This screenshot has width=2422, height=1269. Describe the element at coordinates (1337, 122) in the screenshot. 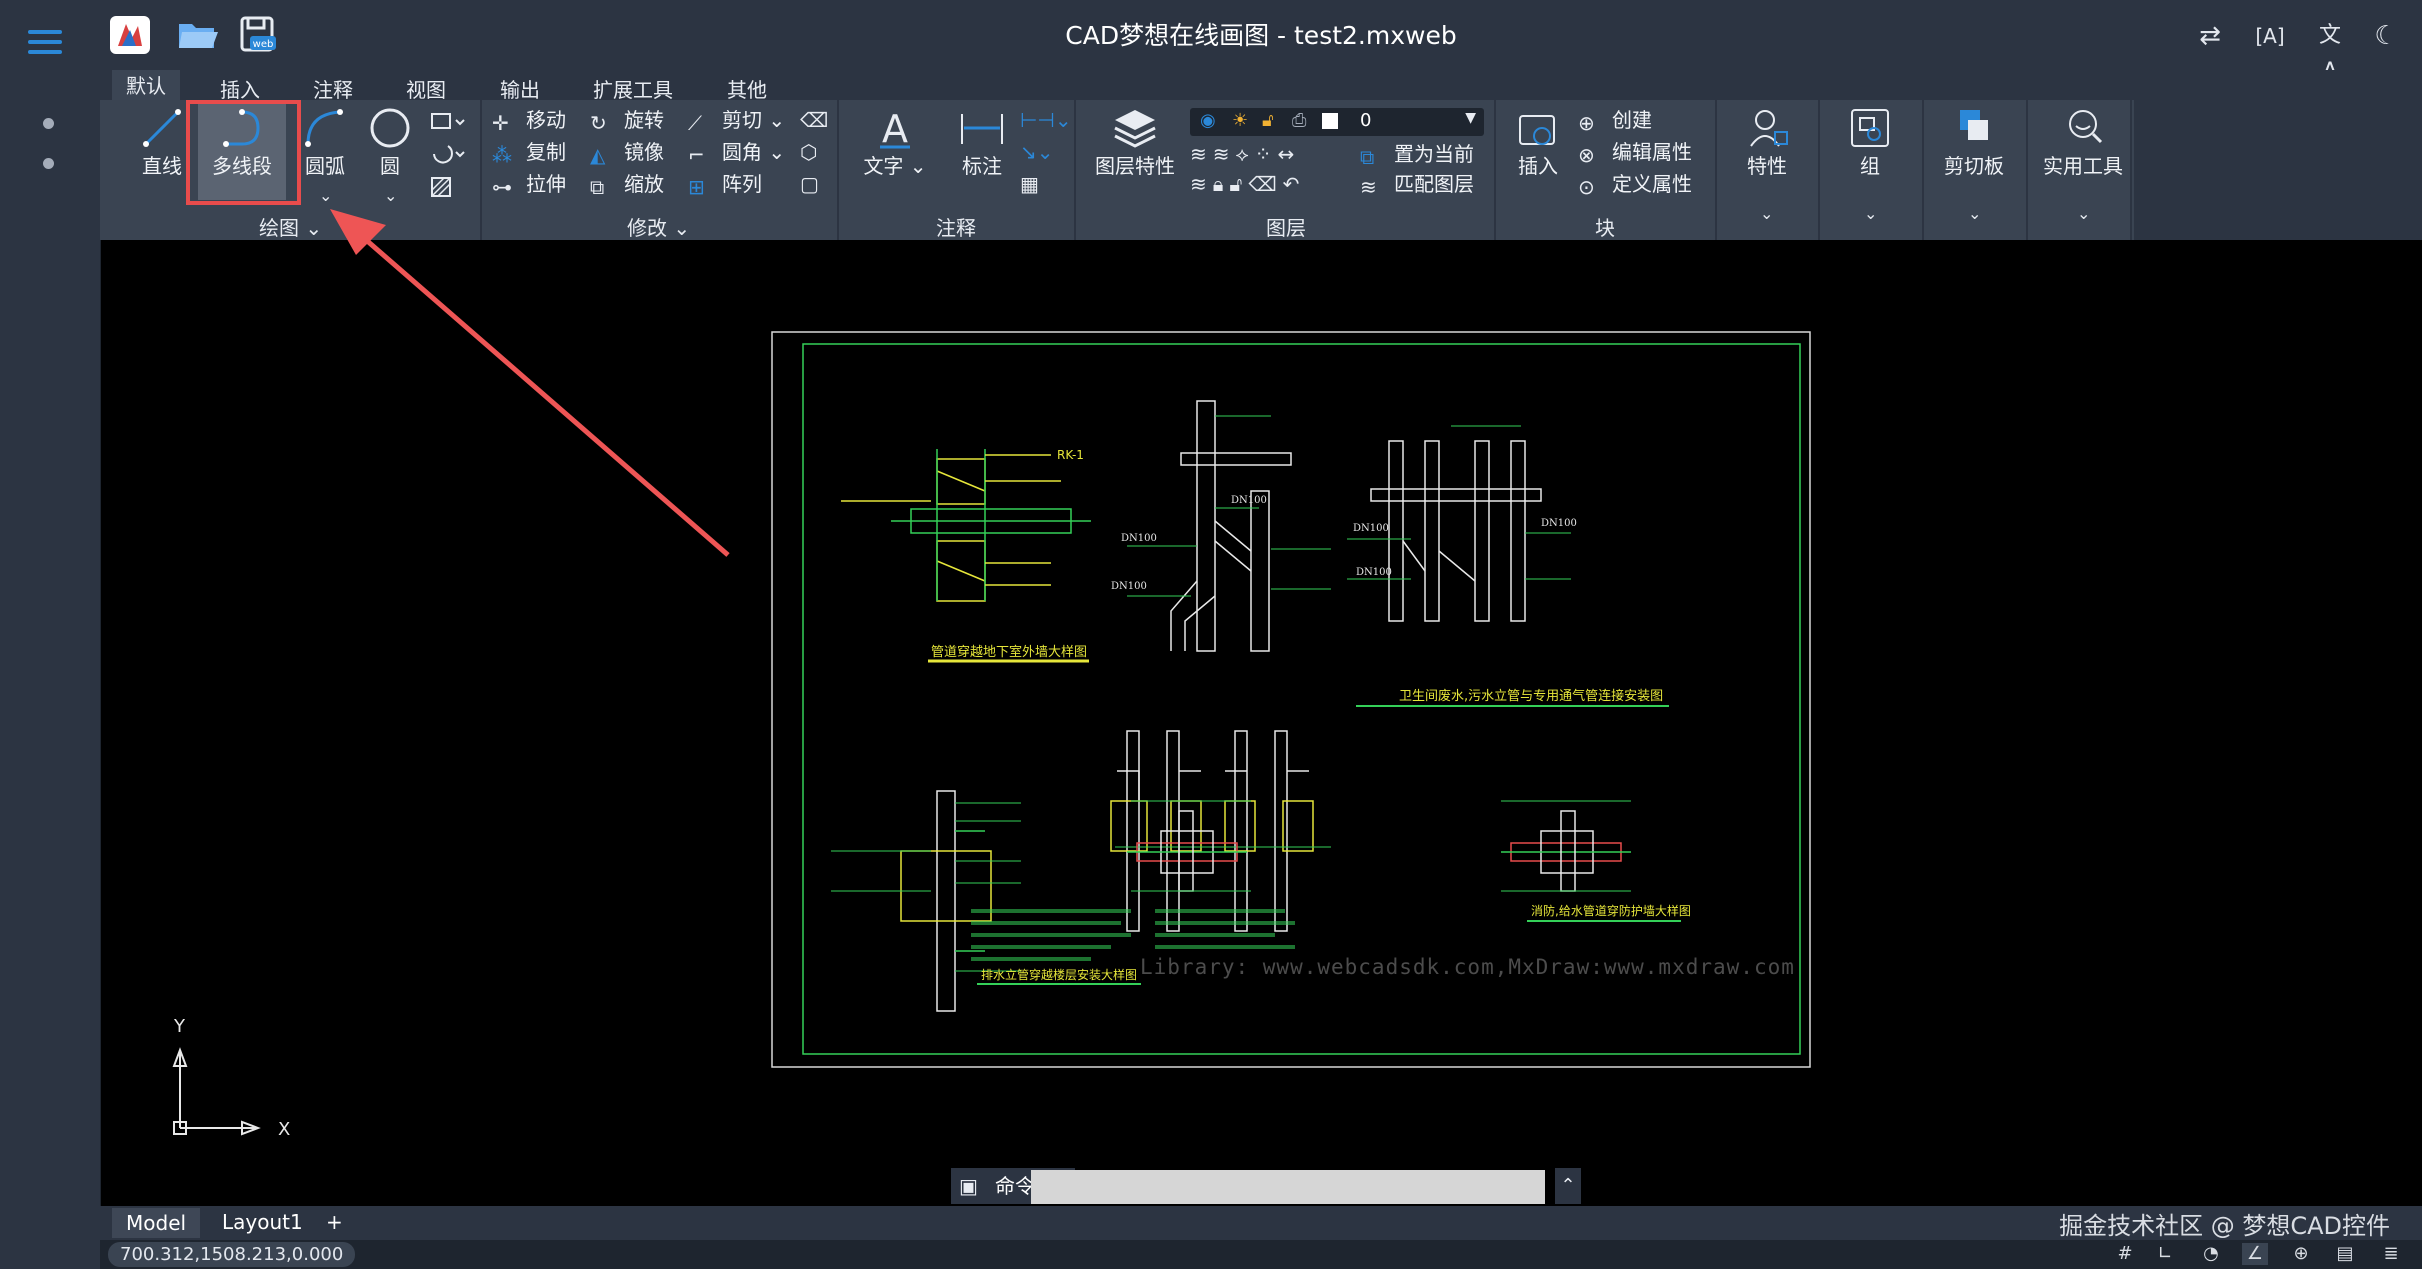

I see `layer-dropdown: ◉ ☀ 🔓︎ ⎙ 0 ▼` at that location.